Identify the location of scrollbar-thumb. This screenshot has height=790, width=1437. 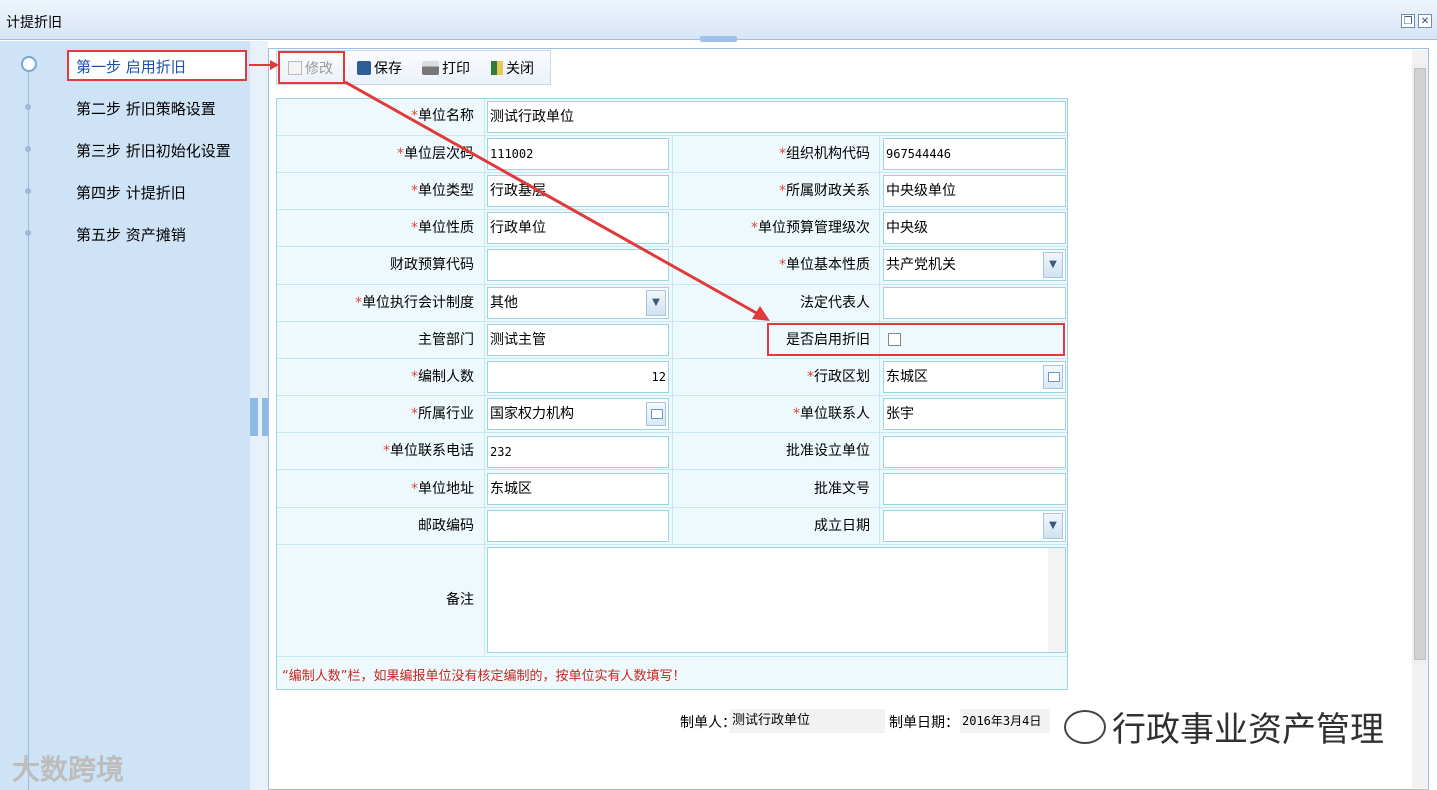
(1420, 364).